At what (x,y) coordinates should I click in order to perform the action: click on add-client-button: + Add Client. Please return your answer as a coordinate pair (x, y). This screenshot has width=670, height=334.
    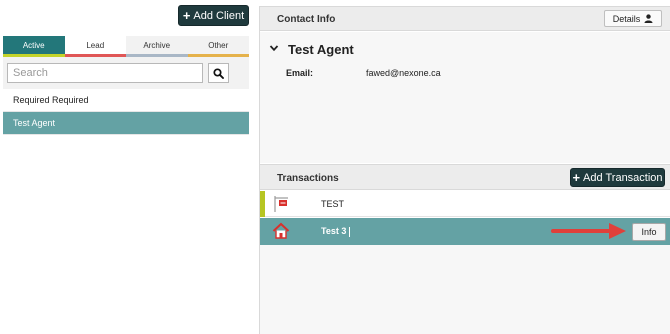
    Looking at the image, I should click on (213, 15).